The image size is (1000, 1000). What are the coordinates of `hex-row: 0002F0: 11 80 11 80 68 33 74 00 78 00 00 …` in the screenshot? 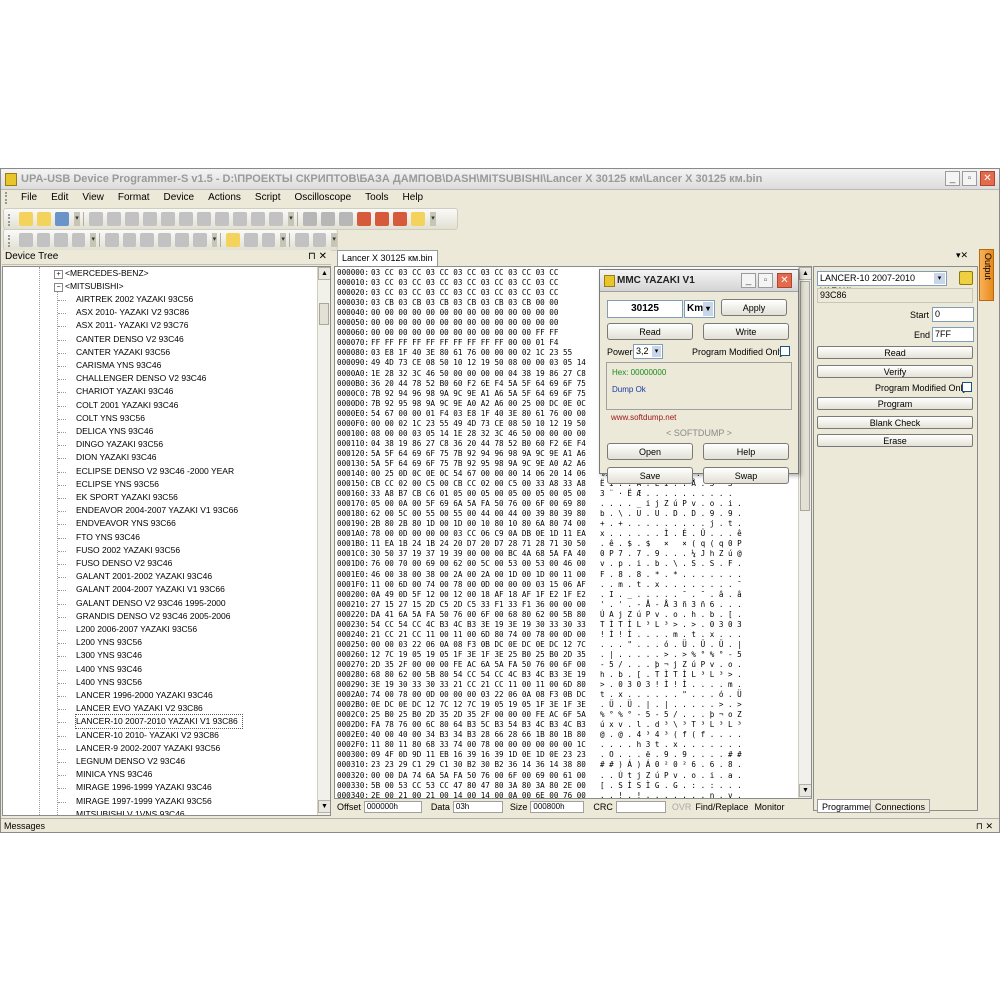 It's located at (539, 745).